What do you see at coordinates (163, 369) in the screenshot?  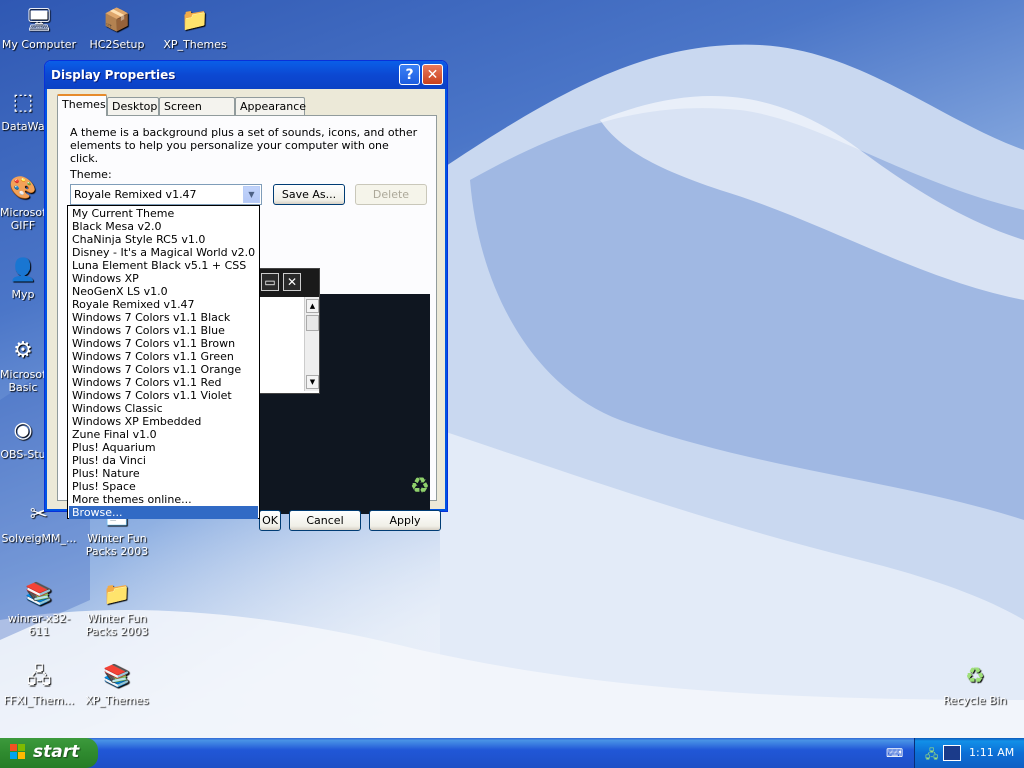 I see `theme-option: Windows 7 Colors v1.1 Orange` at bounding box center [163, 369].